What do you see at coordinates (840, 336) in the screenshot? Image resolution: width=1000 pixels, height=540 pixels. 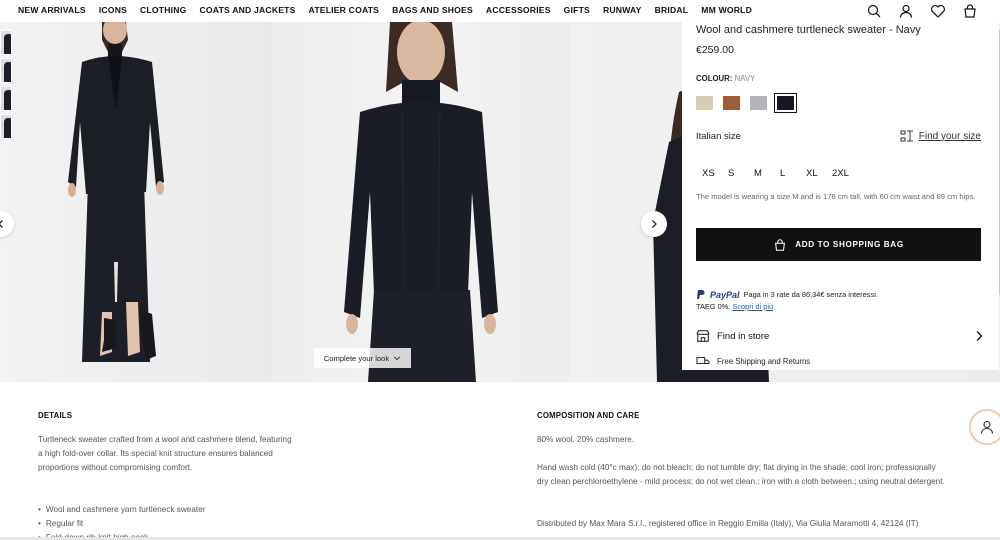 I see `find-in-store-row: Find in store` at bounding box center [840, 336].